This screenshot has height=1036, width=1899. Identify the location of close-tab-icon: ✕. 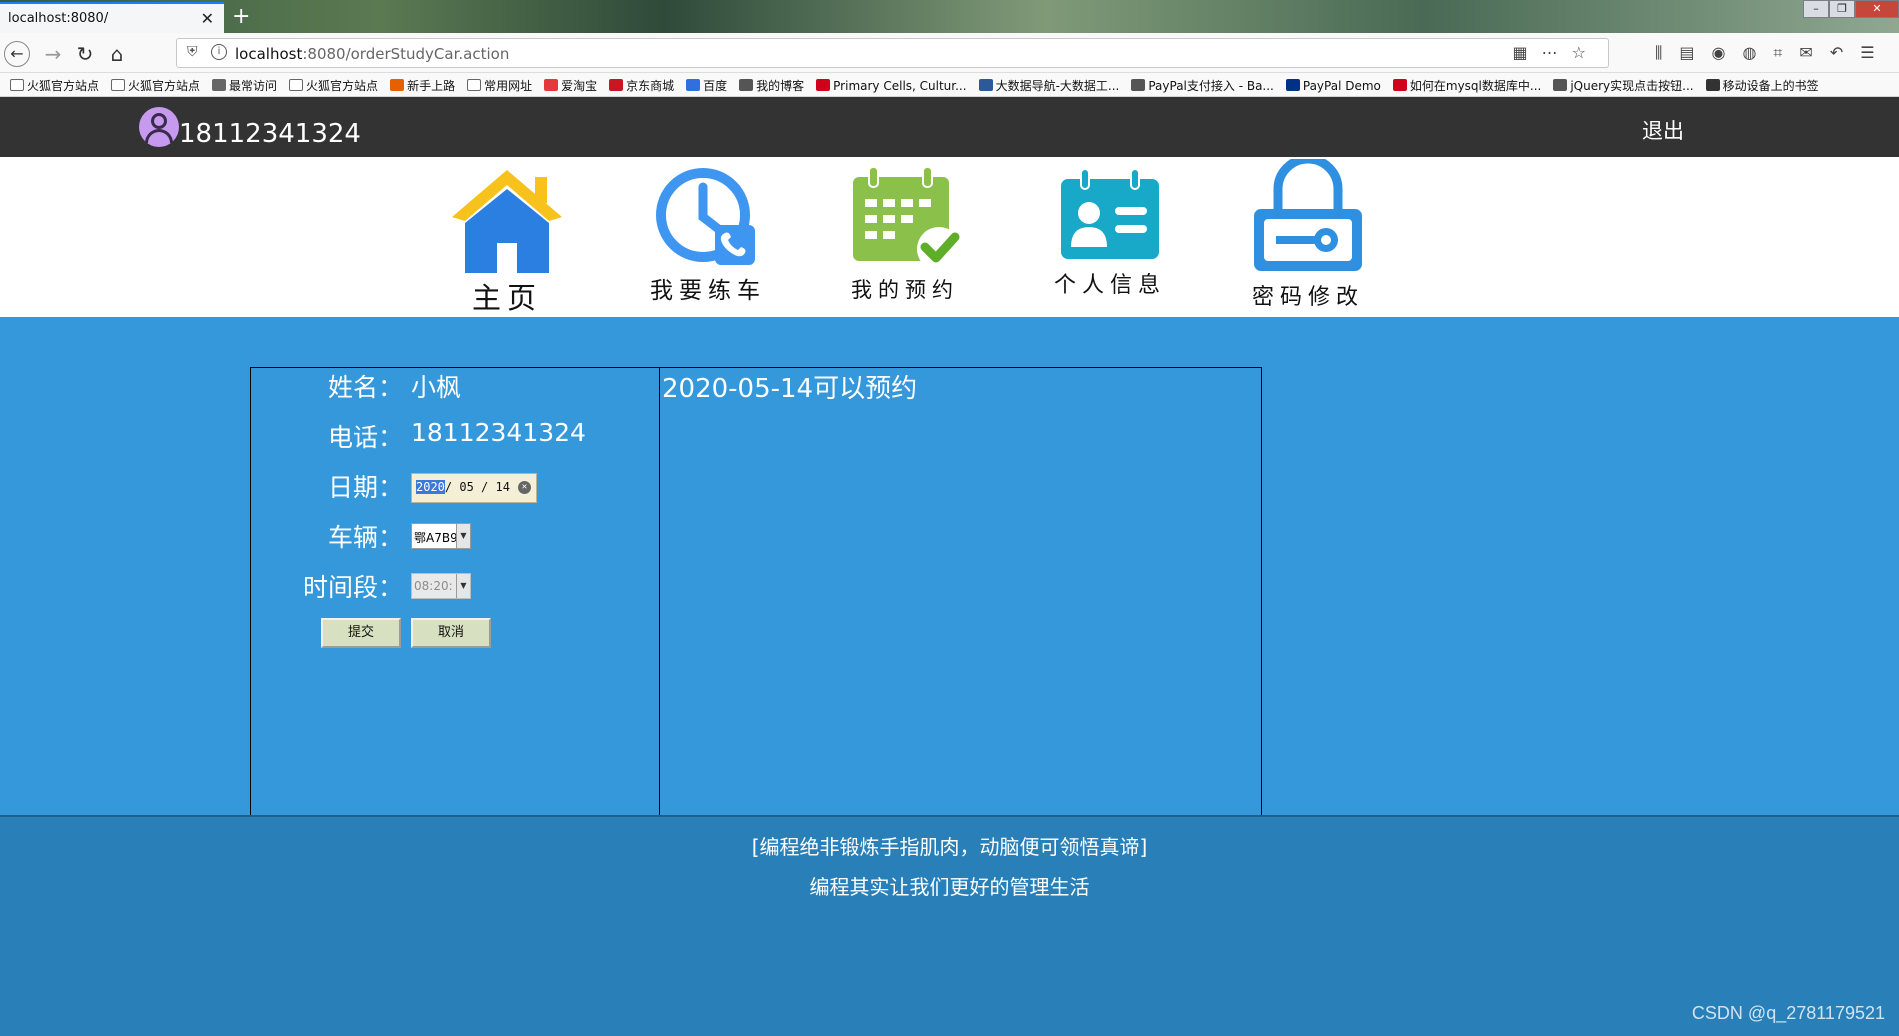
(207, 18).